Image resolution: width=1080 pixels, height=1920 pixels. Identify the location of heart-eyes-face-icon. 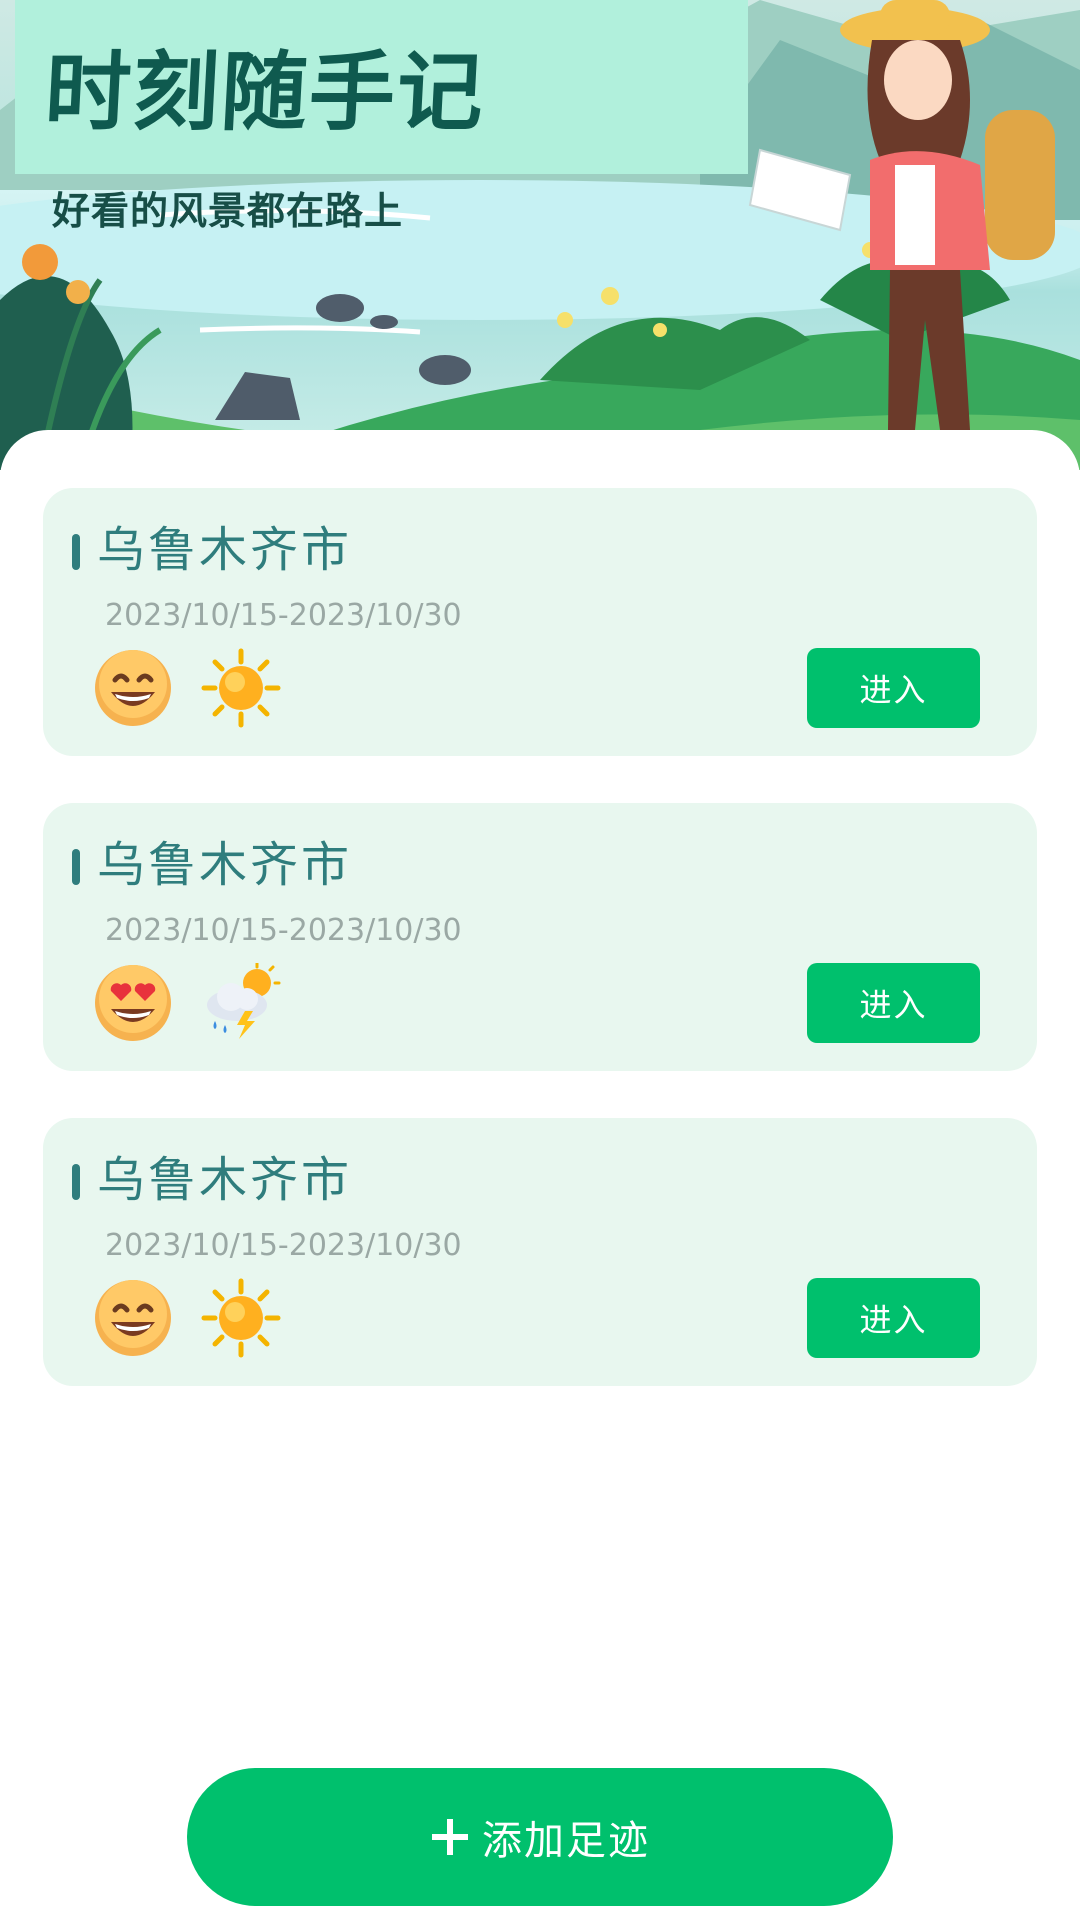
(133, 1003).